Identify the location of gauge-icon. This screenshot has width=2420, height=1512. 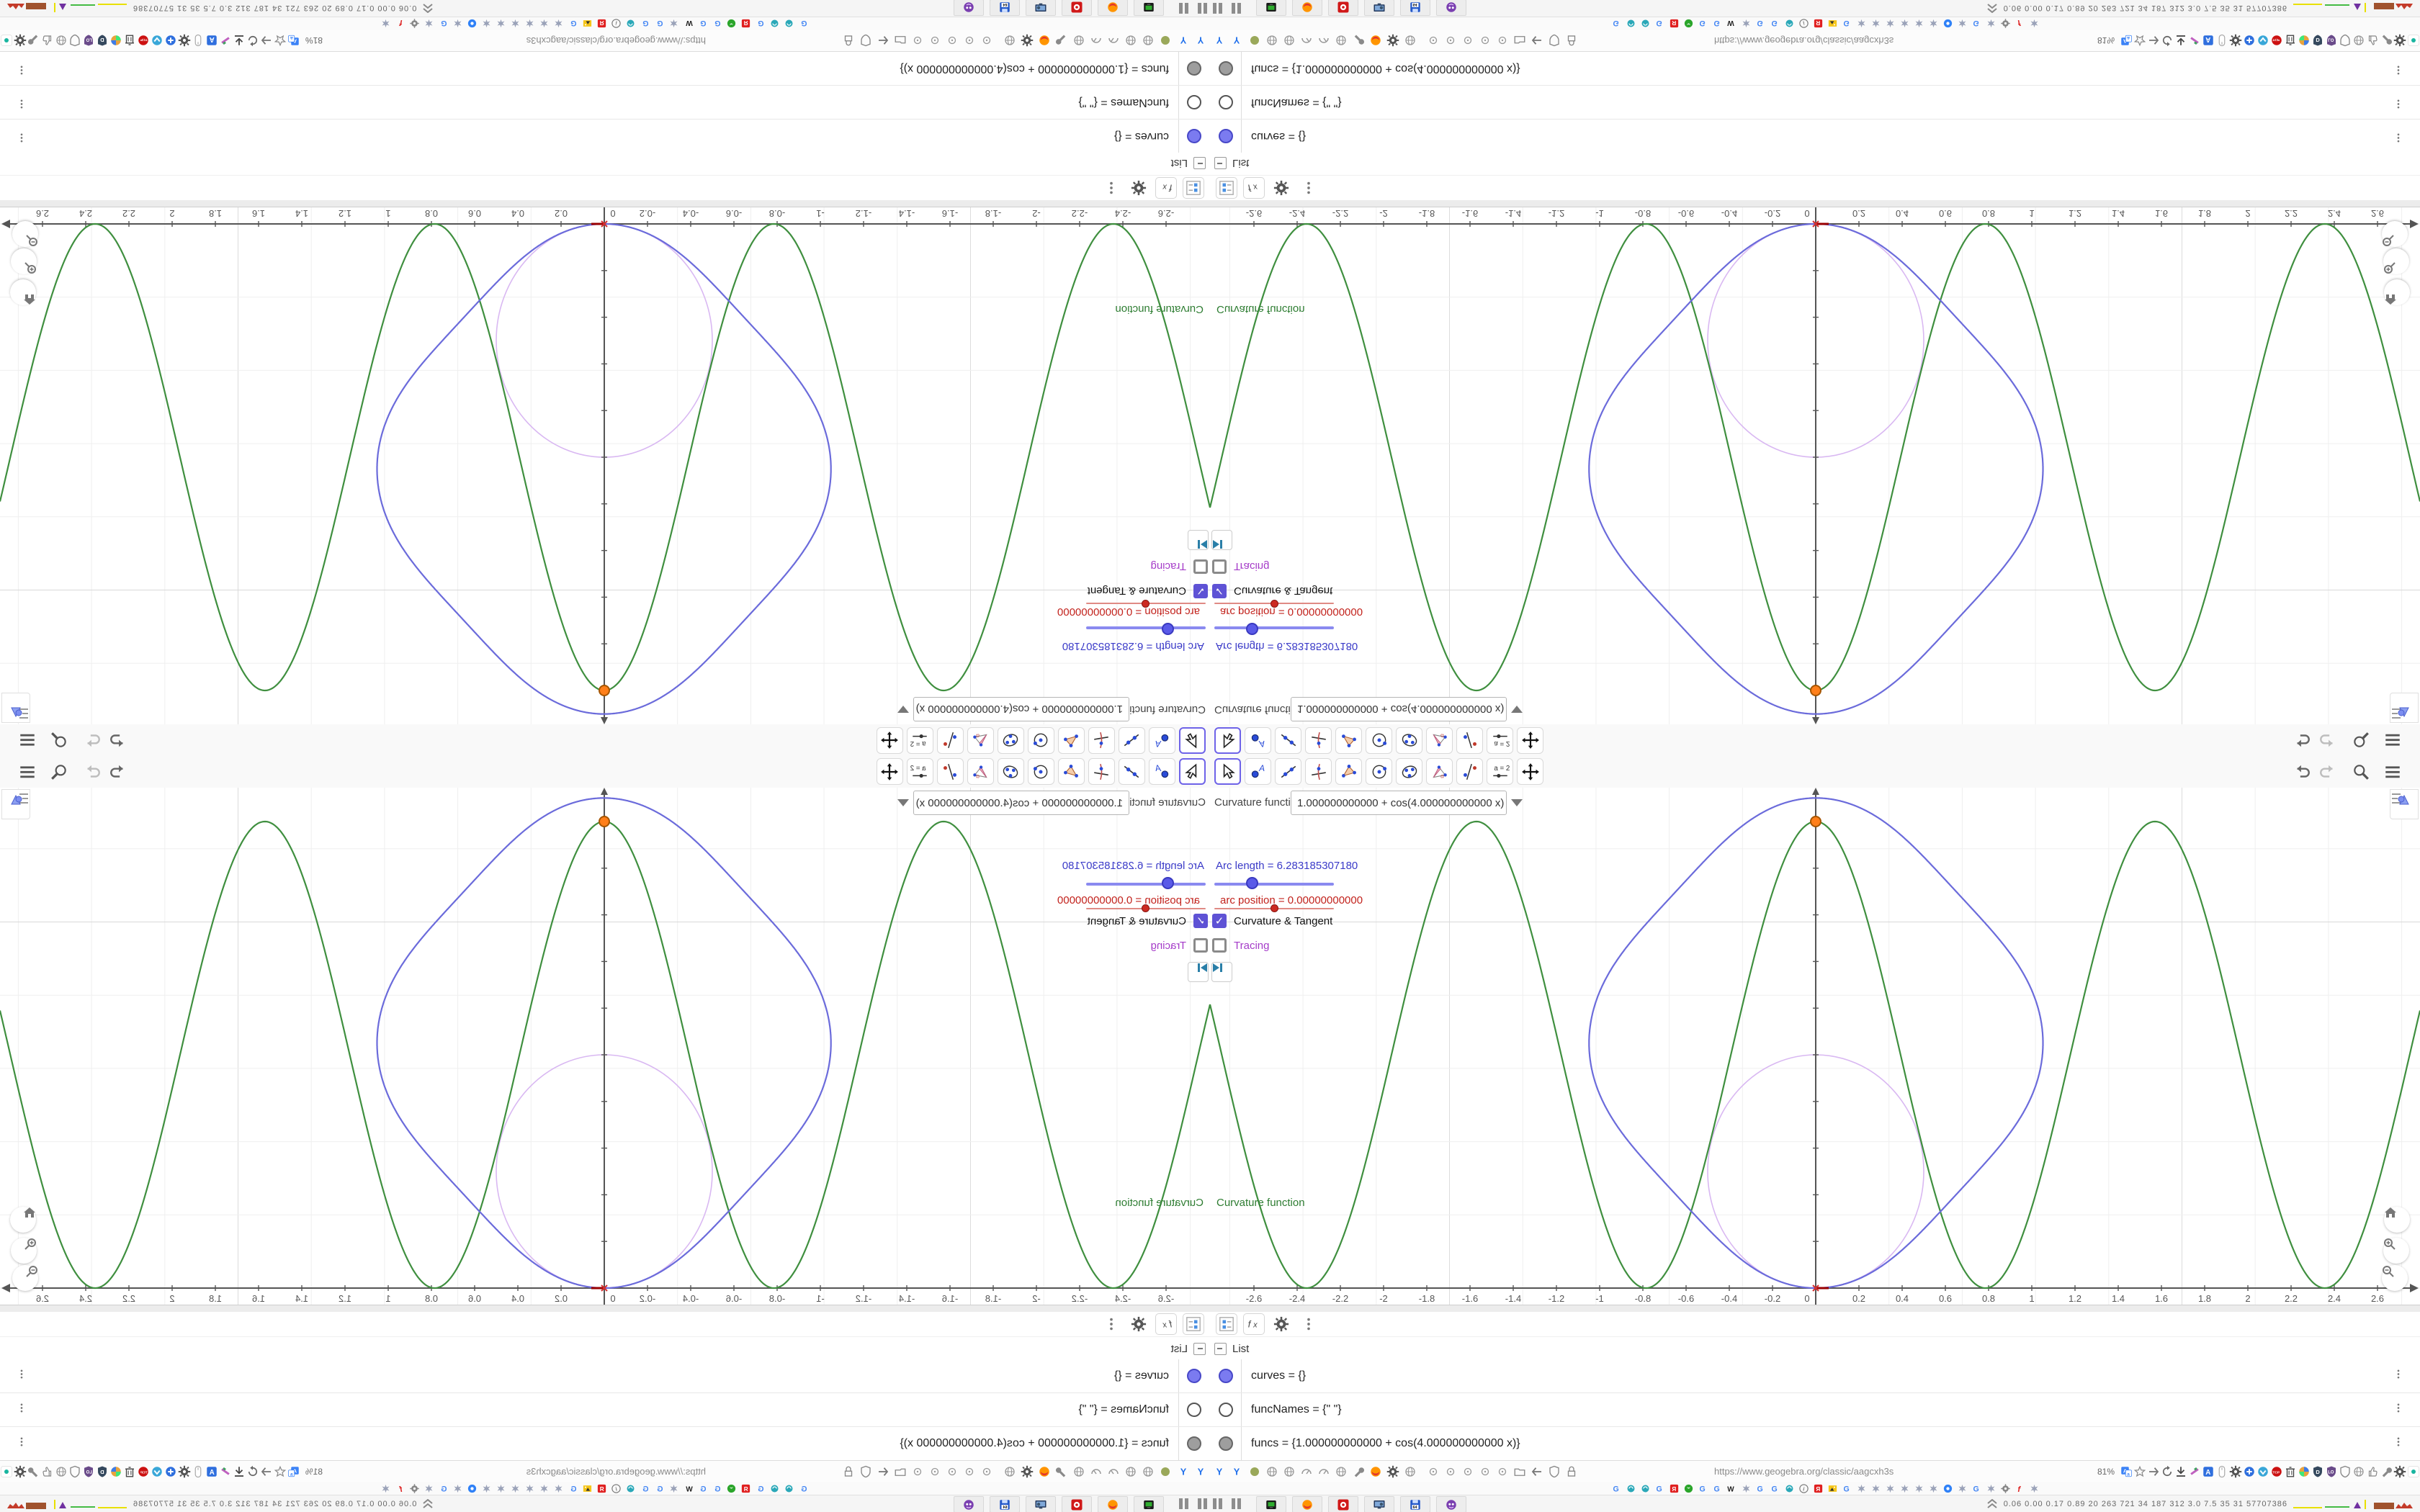
(1306, 40).